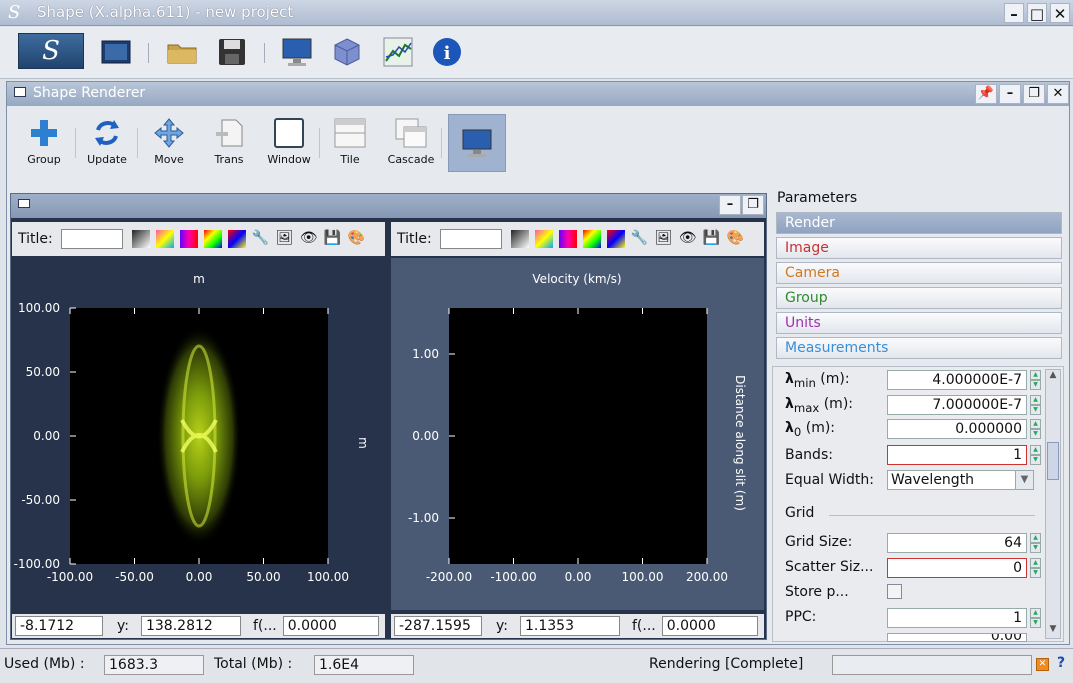 The width and height of the screenshot is (1073, 683). What do you see at coordinates (107, 159) in the screenshot?
I see `update-label: Update` at bounding box center [107, 159].